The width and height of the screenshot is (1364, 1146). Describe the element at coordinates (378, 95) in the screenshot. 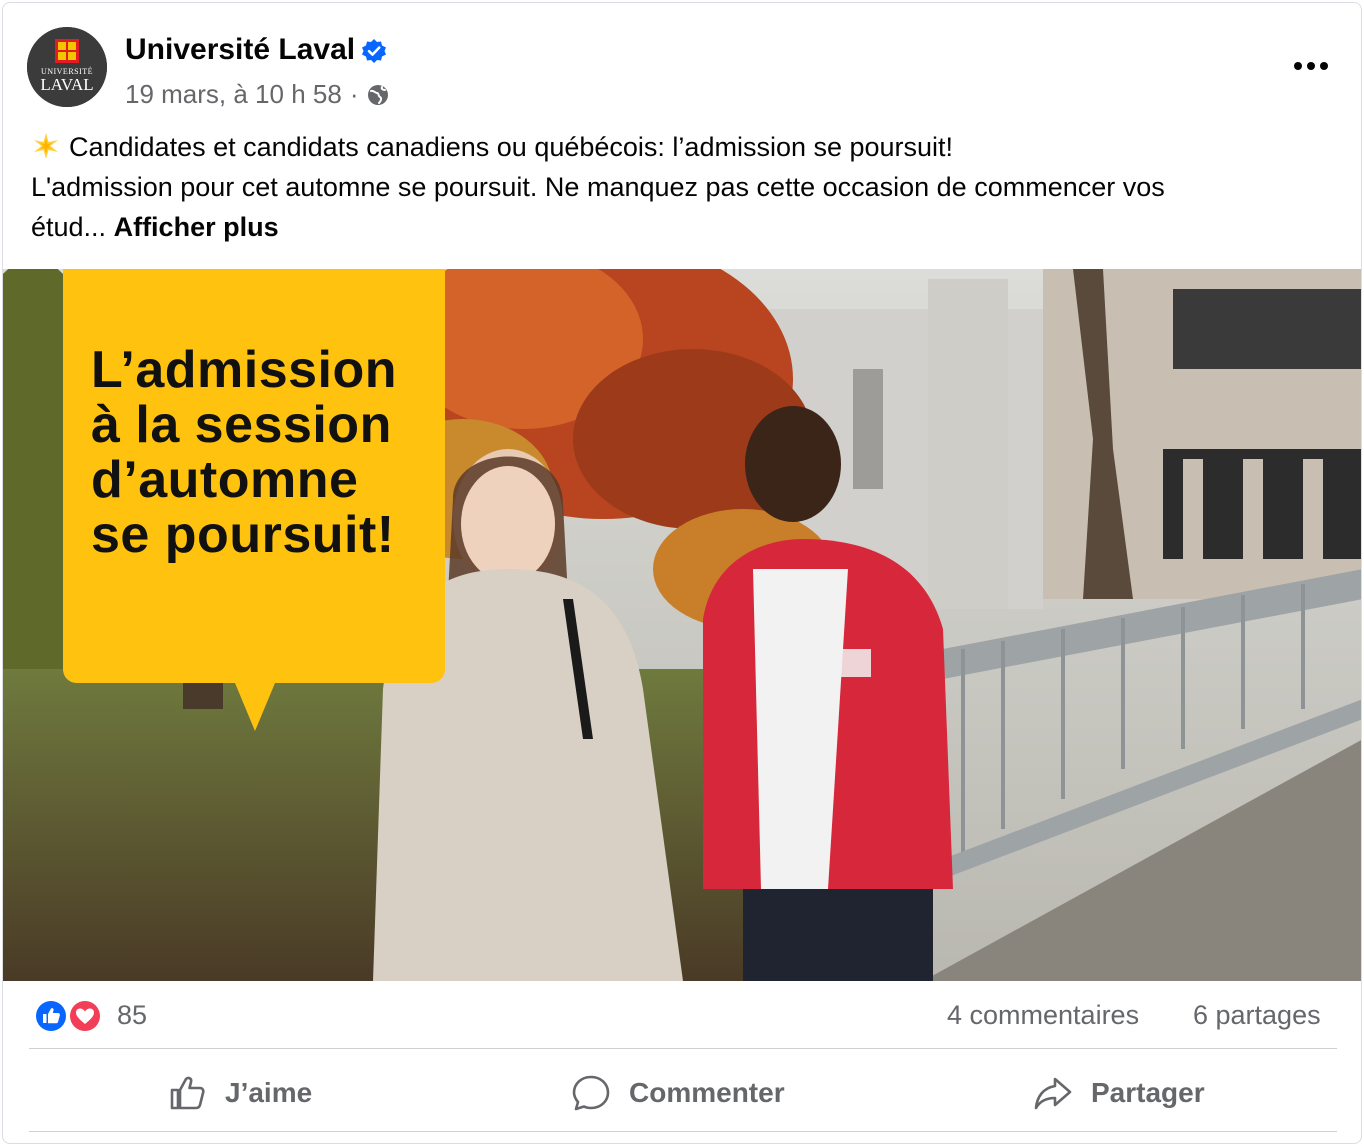

I see `globe-icon` at that location.